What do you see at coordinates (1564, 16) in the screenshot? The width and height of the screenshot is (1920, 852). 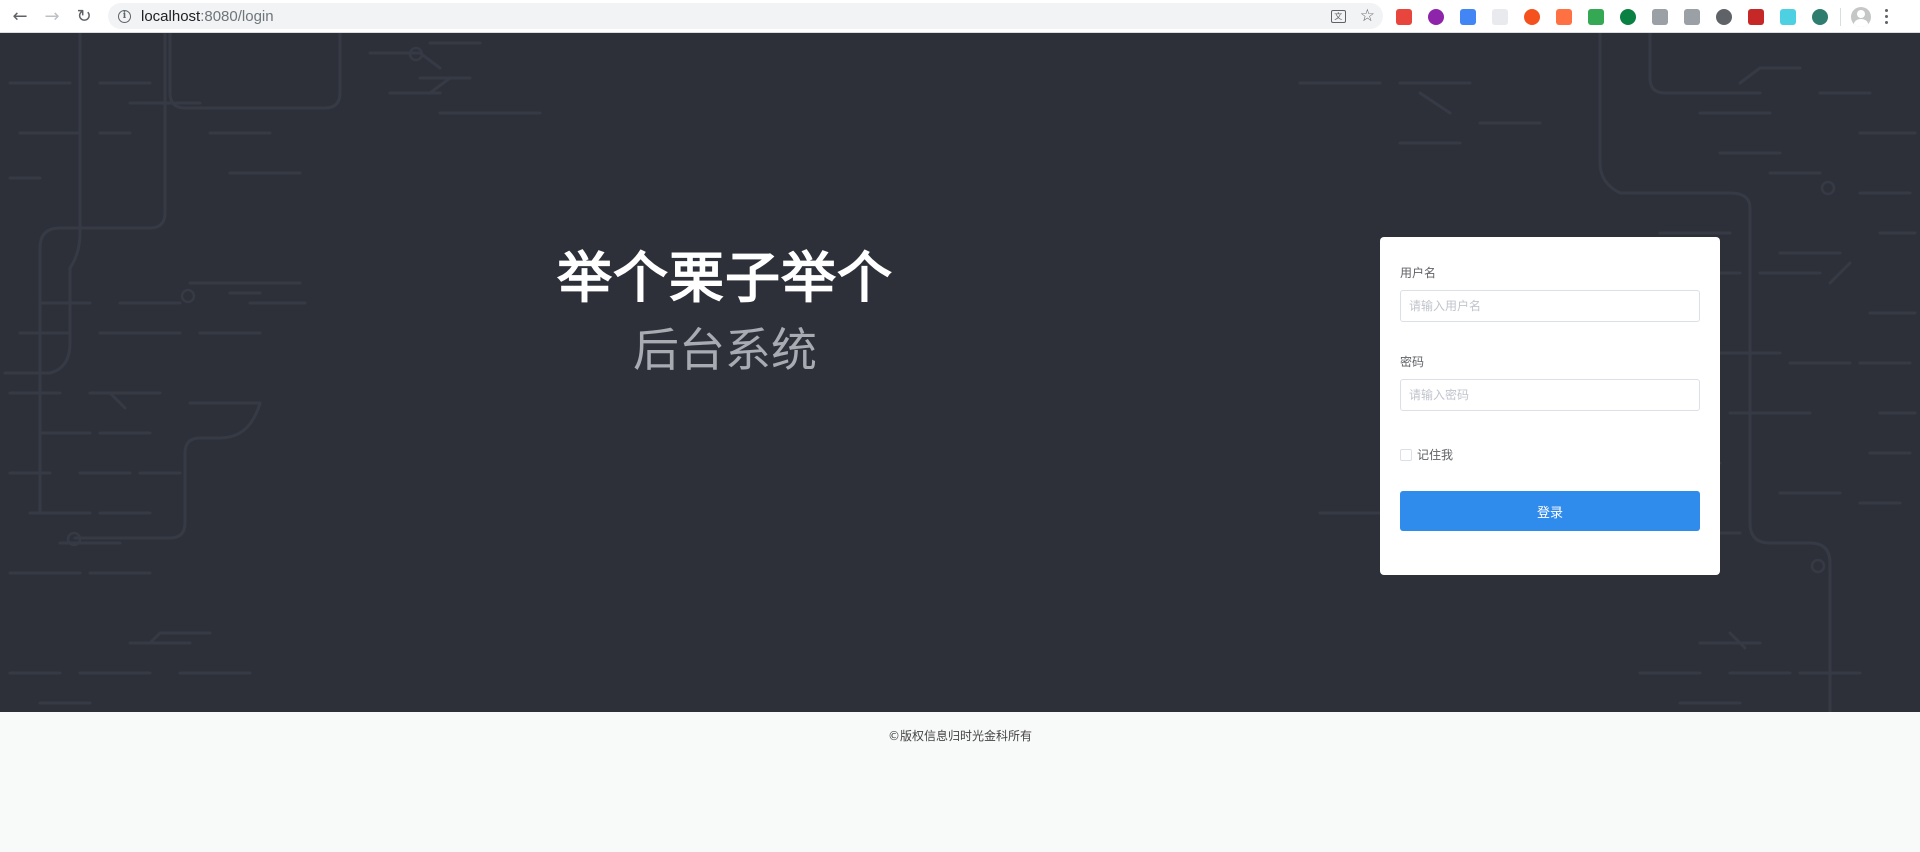 I see `ext-orange-x-icon` at bounding box center [1564, 16].